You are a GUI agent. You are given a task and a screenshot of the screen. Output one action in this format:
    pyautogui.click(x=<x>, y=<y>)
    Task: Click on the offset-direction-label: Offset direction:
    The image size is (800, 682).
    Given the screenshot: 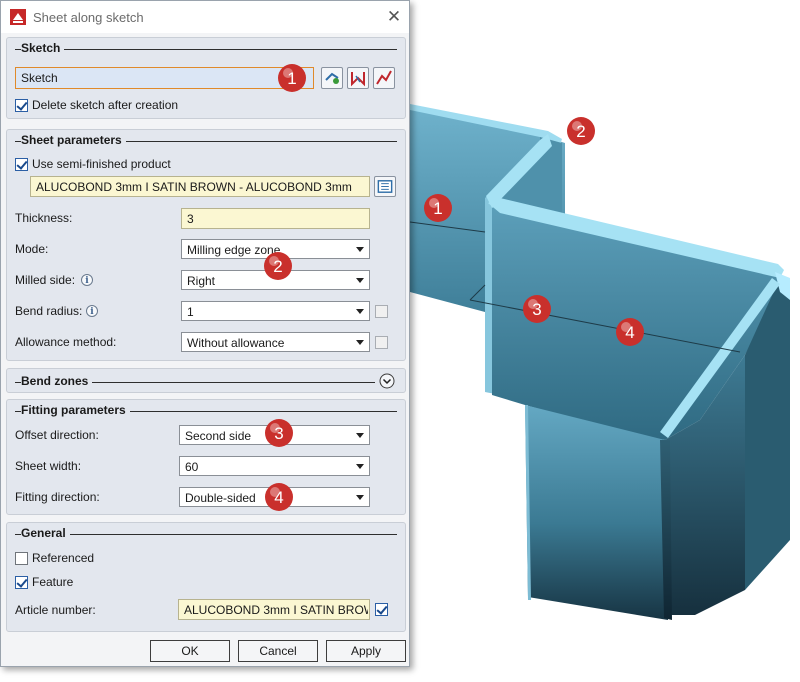 What is the action you would take?
    pyautogui.click(x=57, y=435)
    